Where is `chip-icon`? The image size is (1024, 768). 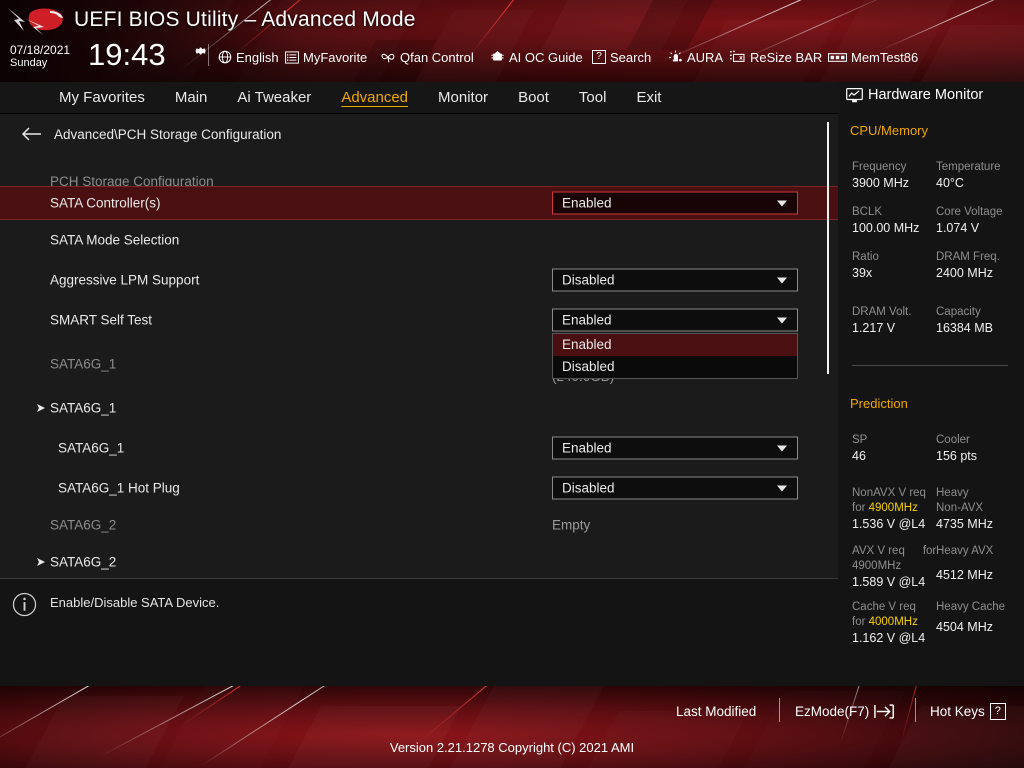 chip-icon is located at coordinates (497, 55).